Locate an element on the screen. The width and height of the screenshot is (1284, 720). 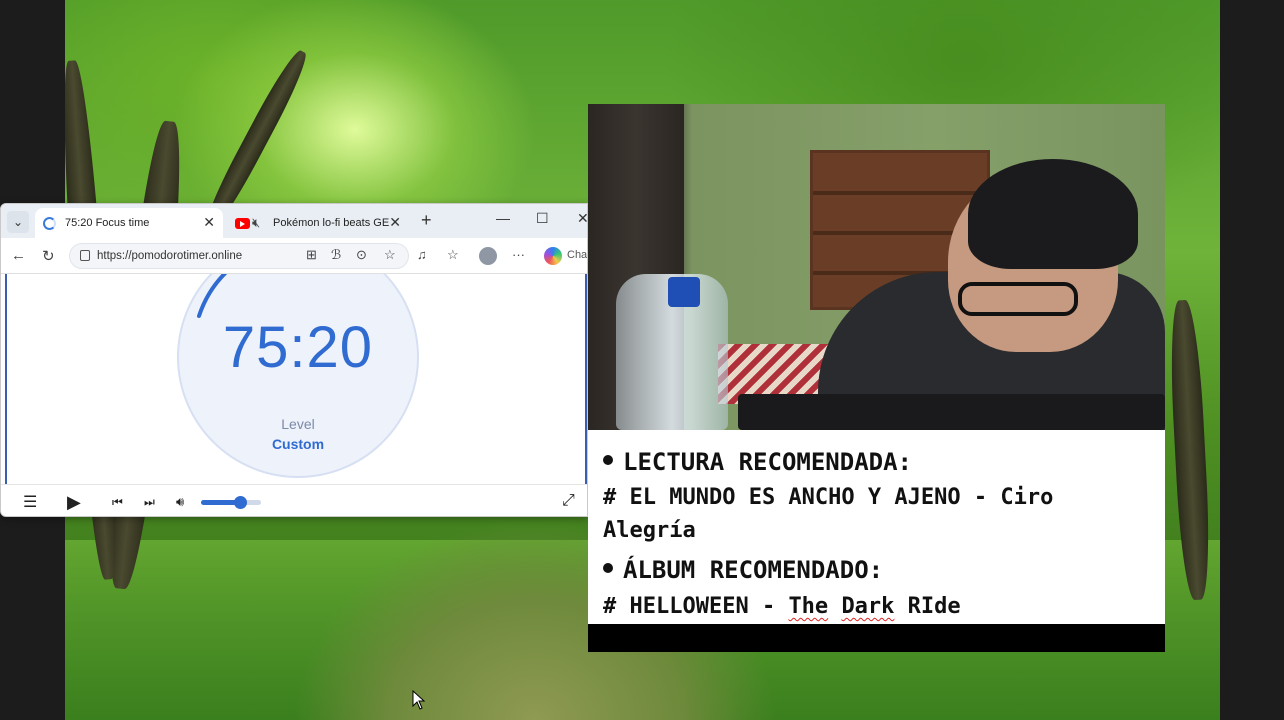
reading-heading-line: LECTURA RECOMENDADA: is located at coordinates (757, 462).